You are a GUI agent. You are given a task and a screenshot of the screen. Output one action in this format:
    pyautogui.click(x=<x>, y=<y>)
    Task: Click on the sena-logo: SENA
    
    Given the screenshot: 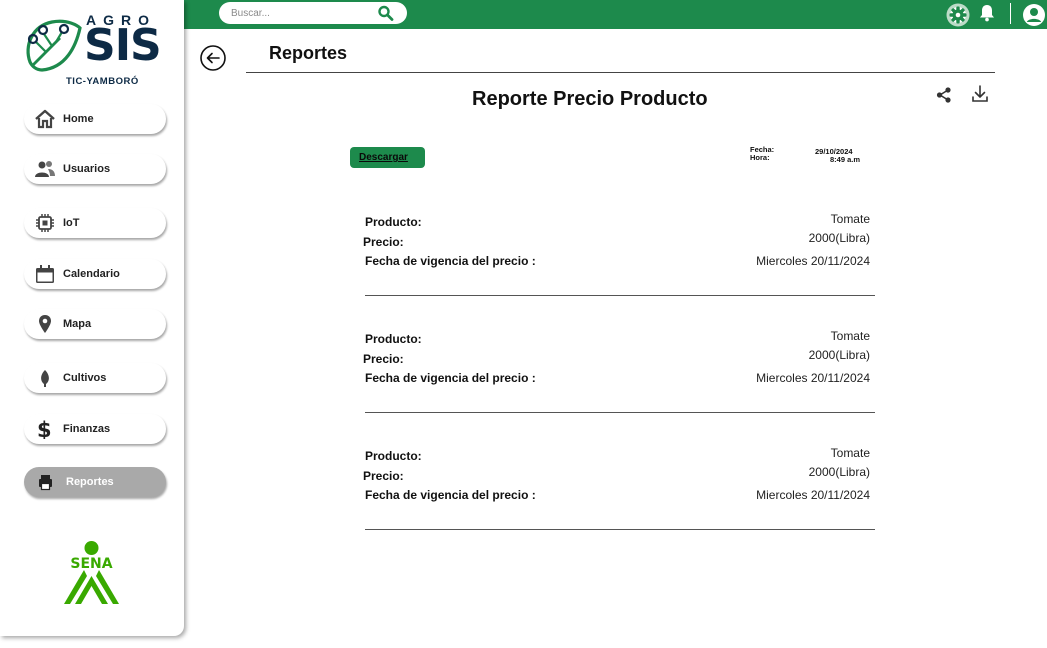 What is the action you would take?
    pyautogui.click(x=91, y=572)
    